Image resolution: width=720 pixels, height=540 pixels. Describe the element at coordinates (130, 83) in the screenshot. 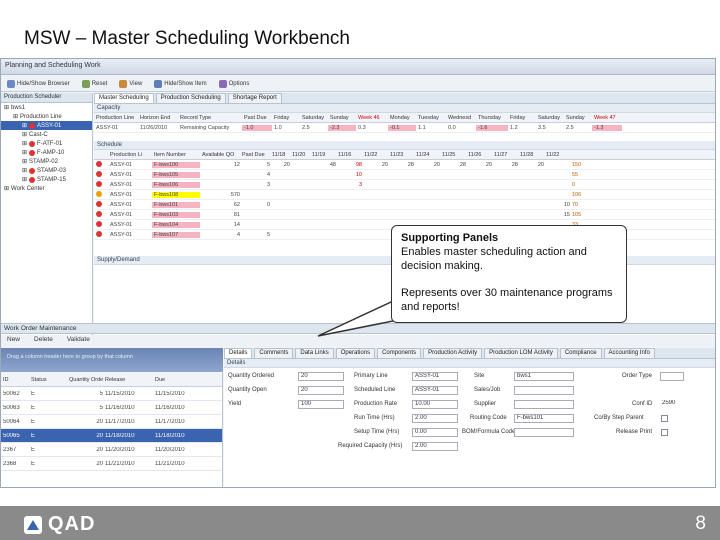

I see `toolbar-item: View` at that location.